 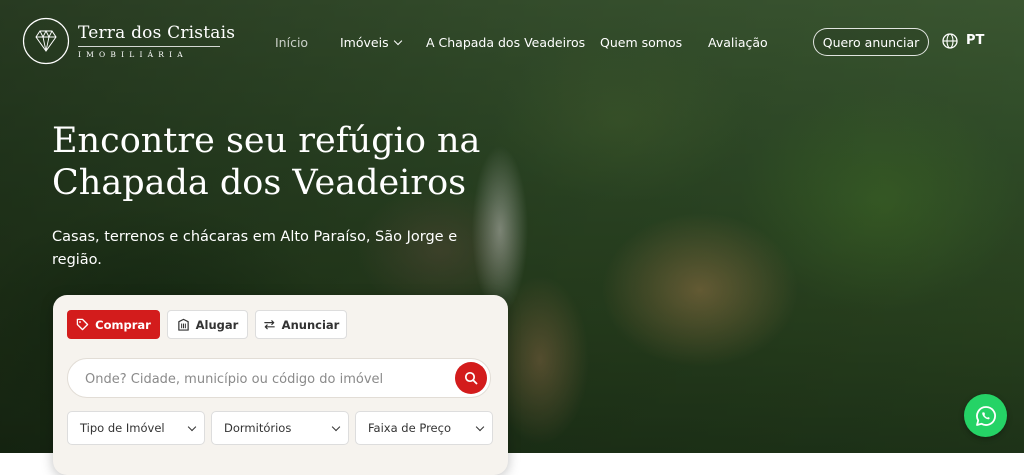 I want to click on bedrooms-select-value: Dormitórios, so click(x=258, y=428).